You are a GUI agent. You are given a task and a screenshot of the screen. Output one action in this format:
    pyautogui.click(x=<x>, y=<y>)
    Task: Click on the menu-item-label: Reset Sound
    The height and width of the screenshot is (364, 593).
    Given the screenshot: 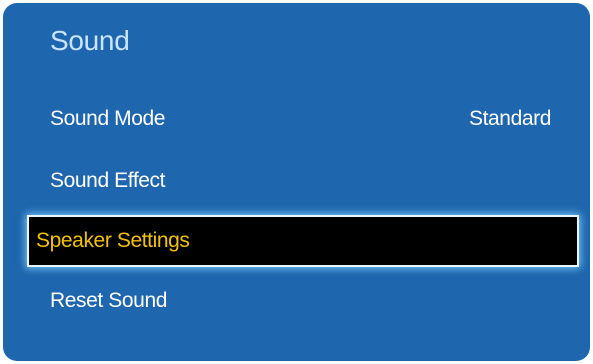 What is the action you would take?
    pyautogui.click(x=109, y=300)
    